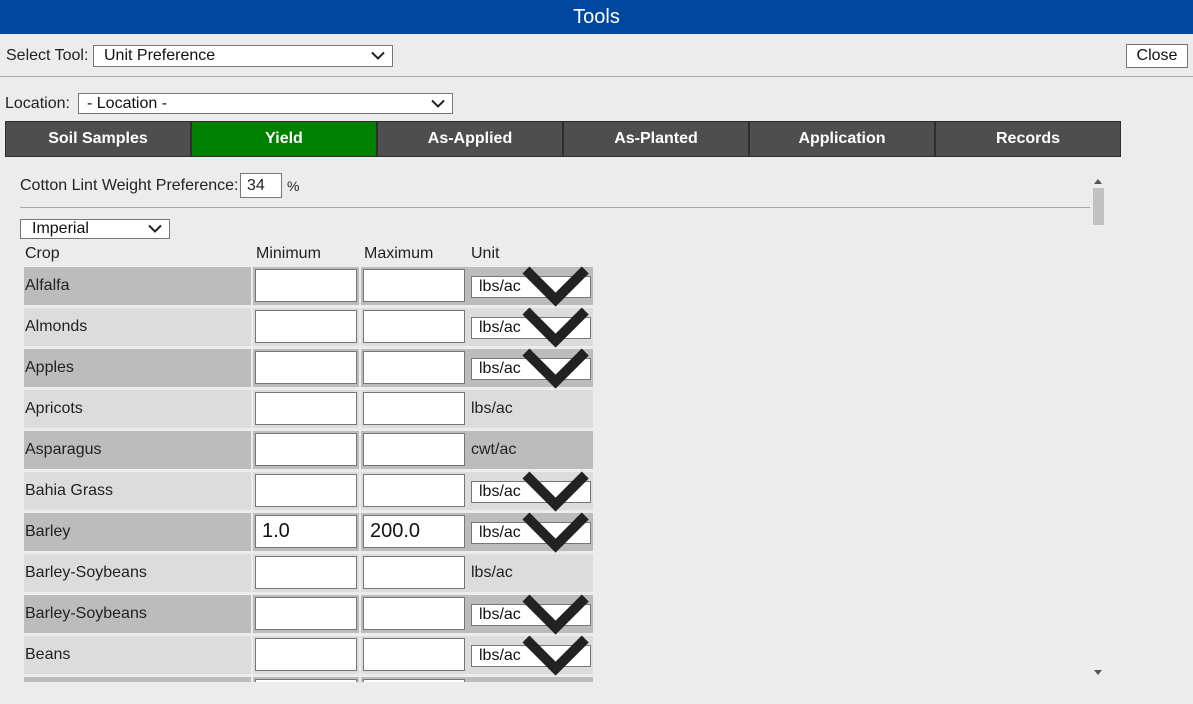 The image size is (1193, 704). Describe the element at coordinates (137, 679) in the screenshot. I see `crop-name` at that location.